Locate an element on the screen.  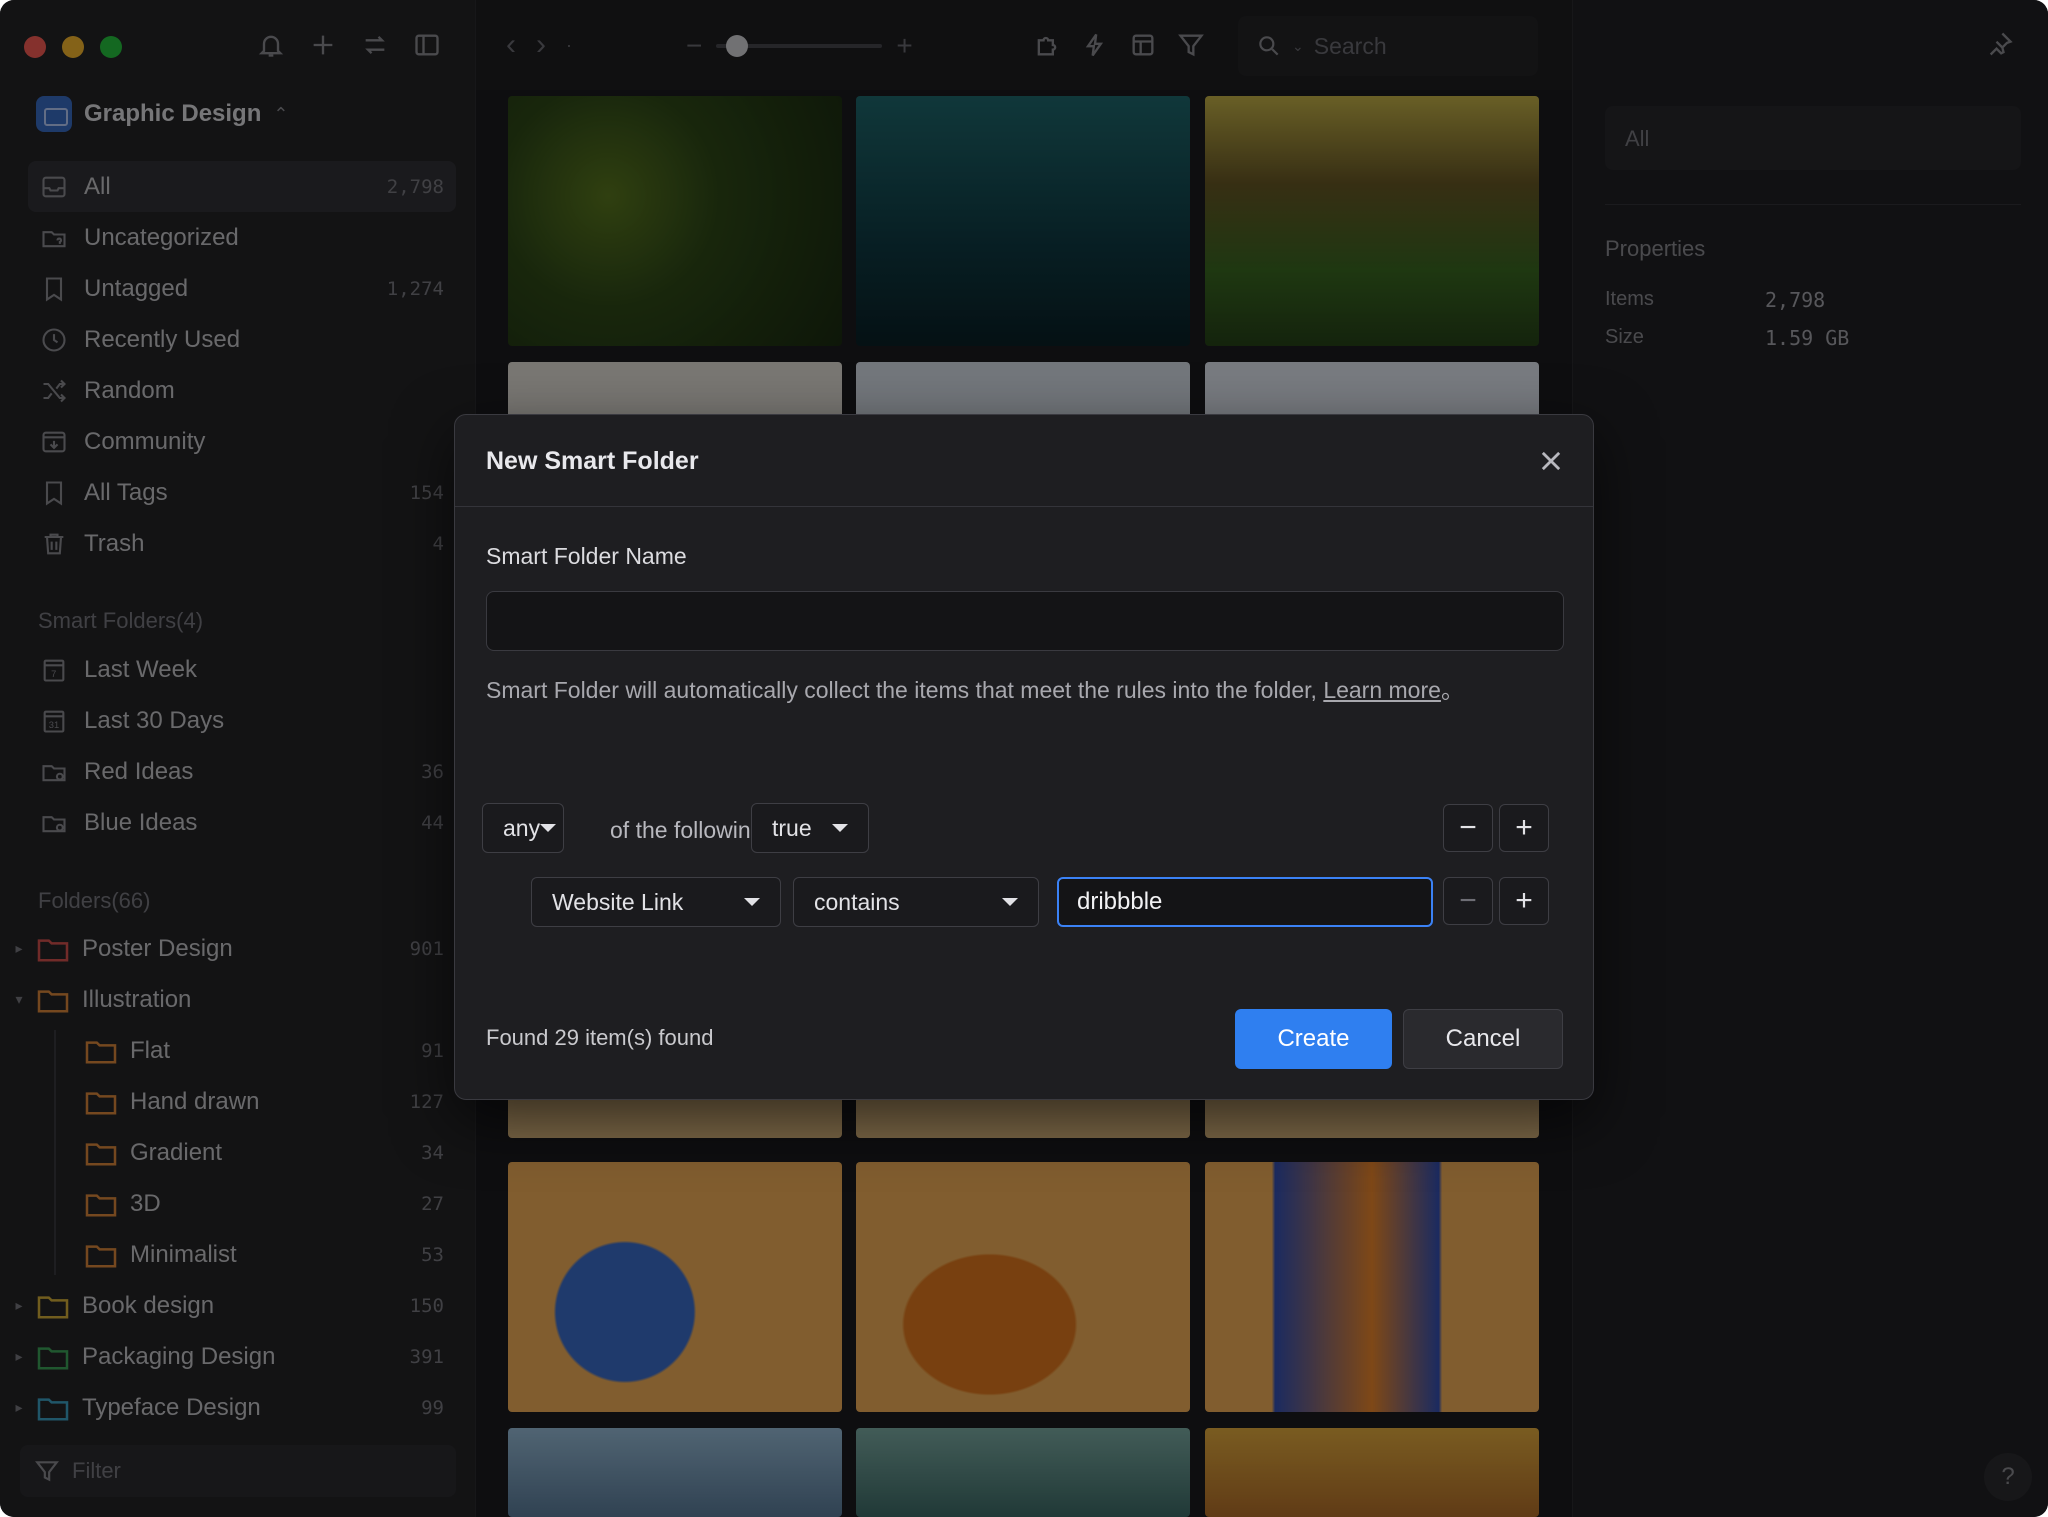
create-button: Create is located at coordinates (1313, 1039).